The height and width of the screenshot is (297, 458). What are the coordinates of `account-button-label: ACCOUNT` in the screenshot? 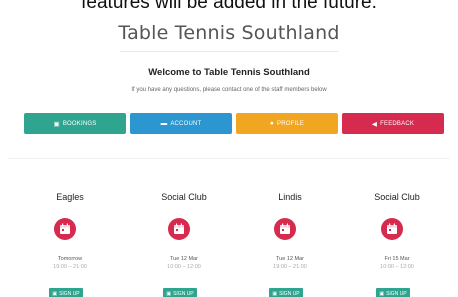 It's located at (186, 123).